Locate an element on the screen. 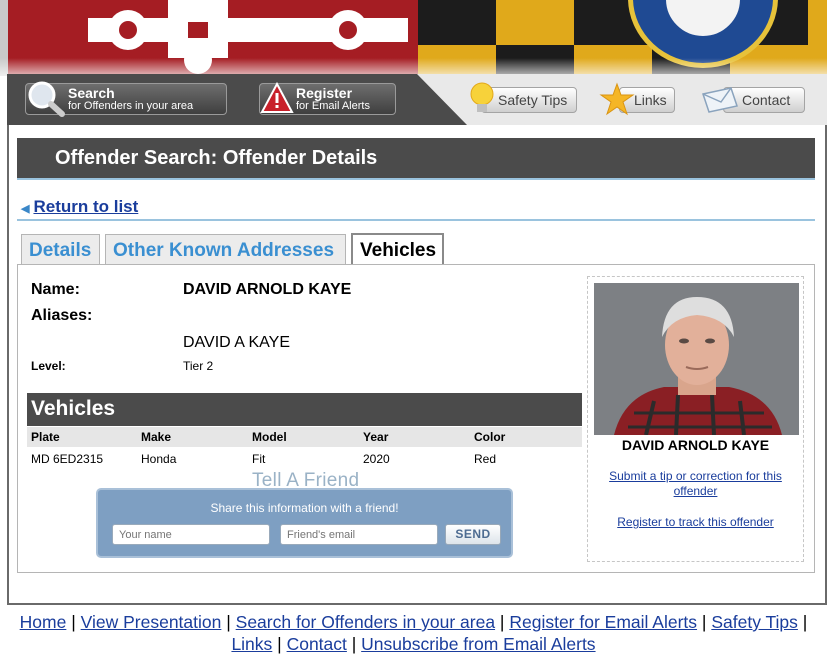  col-plate: Plate is located at coordinates (45, 437).